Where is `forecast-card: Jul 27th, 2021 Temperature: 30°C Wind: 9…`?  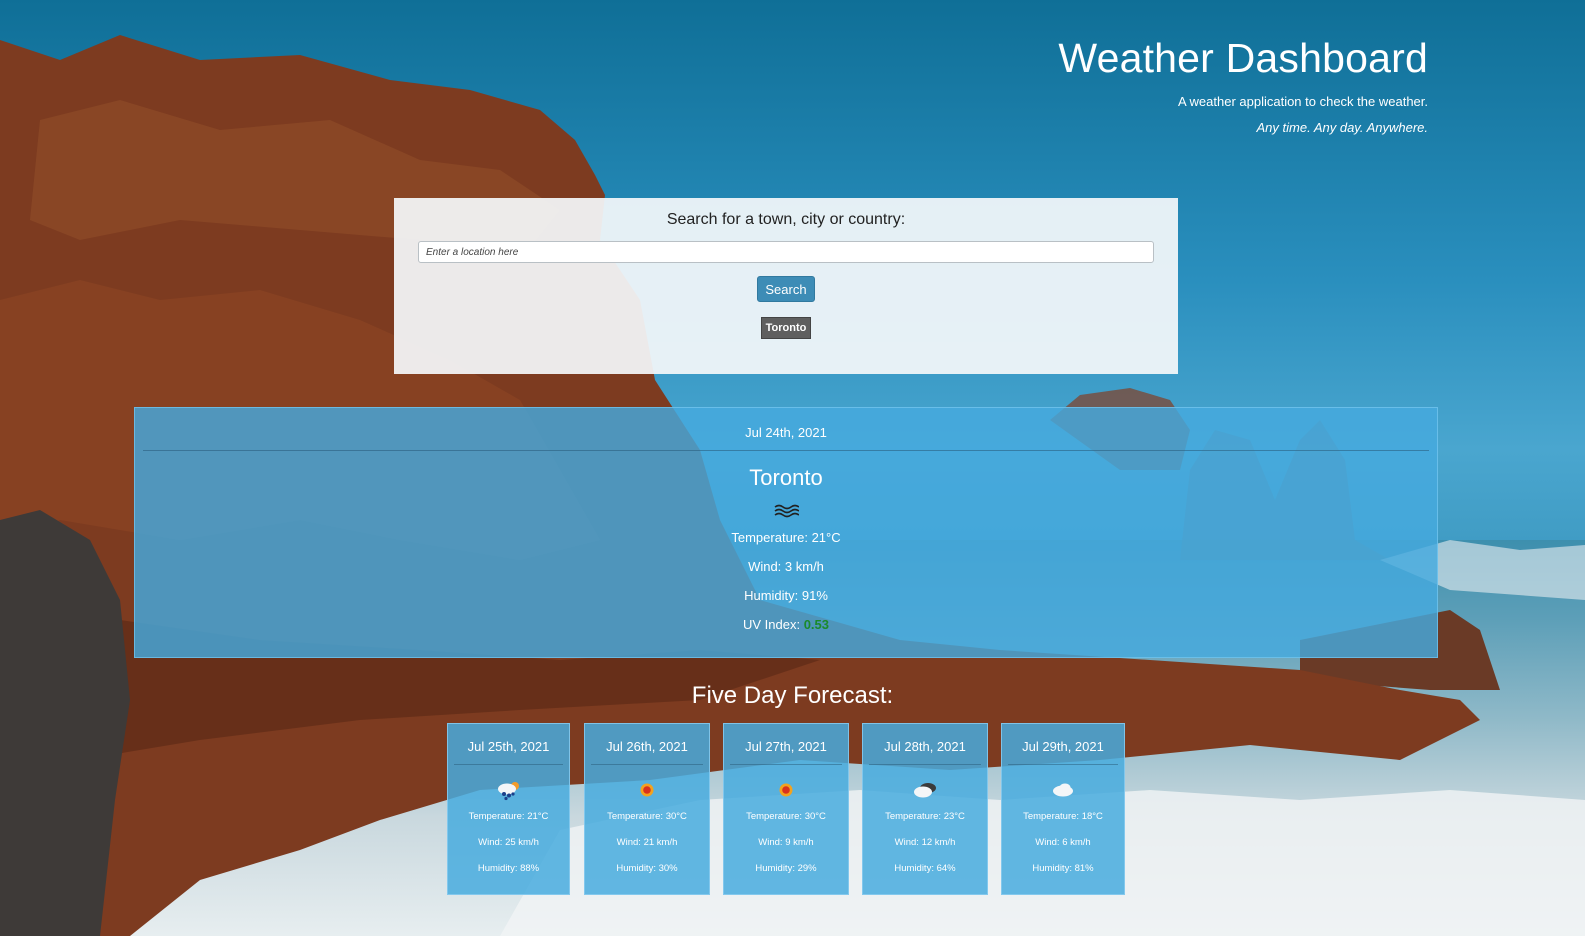
forecast-card: Jul 27th, 2021 Temperature: 30°C Wind: 9… is located at coordinates (786, 809).